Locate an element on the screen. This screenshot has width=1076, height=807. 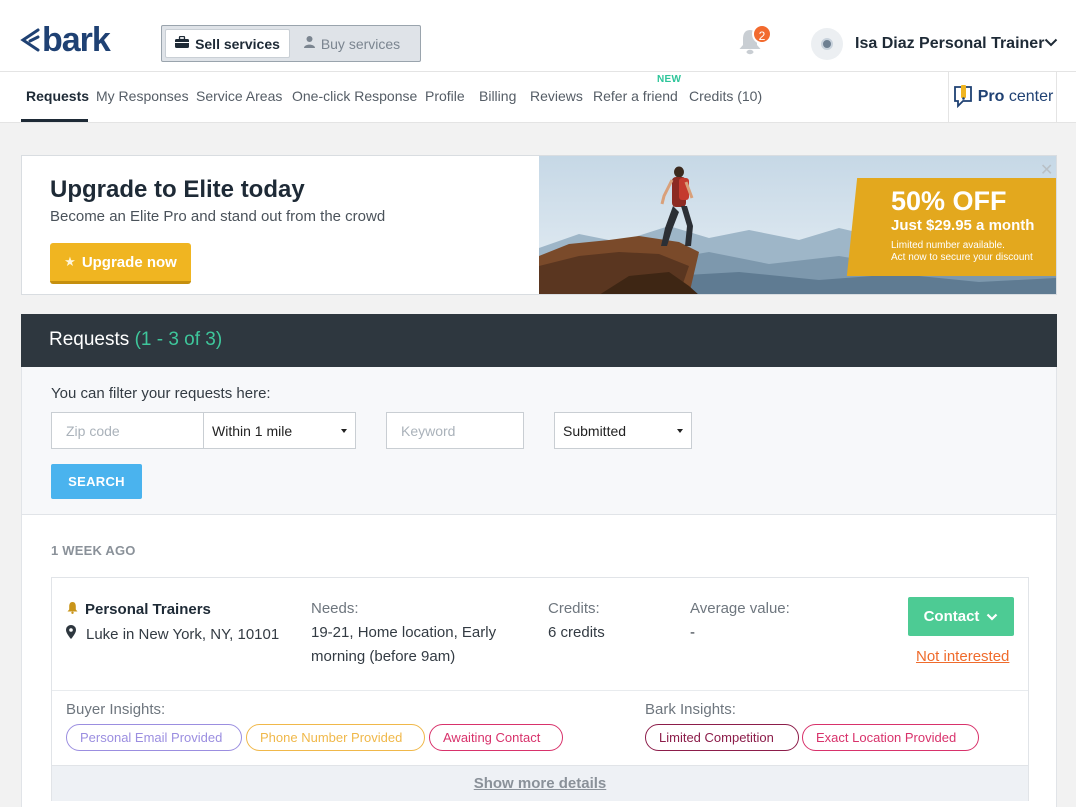
active-tab-underline is located at coordinates (54, 120).